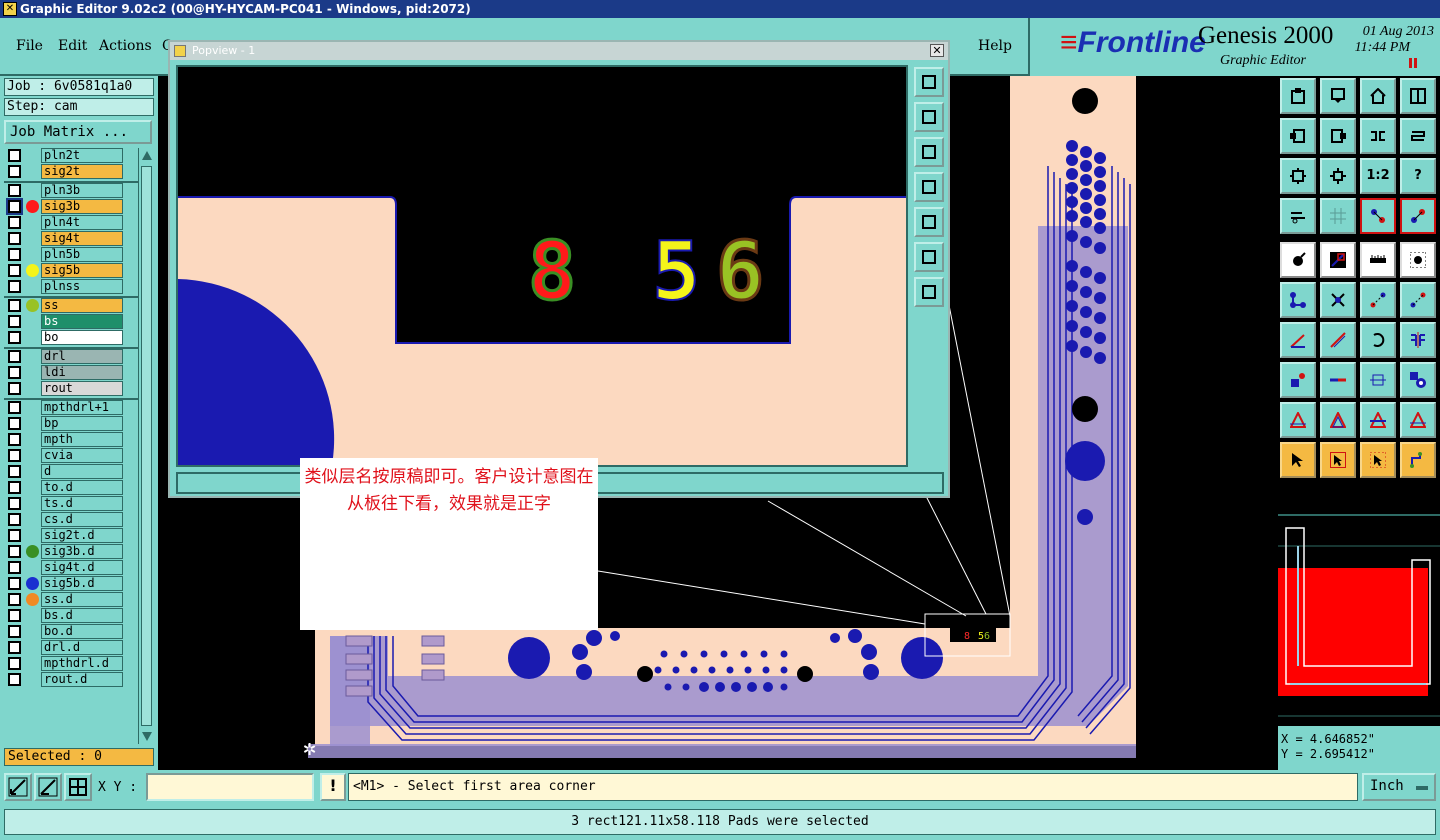  What do you see at coordinates (995, 46) in the screenshot?
I see `menu-help: Help` at bounding box center [995, 46].